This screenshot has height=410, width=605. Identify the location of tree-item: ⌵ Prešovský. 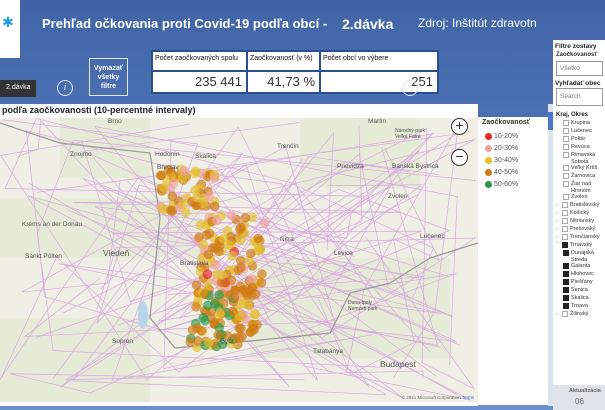
(579, 230).